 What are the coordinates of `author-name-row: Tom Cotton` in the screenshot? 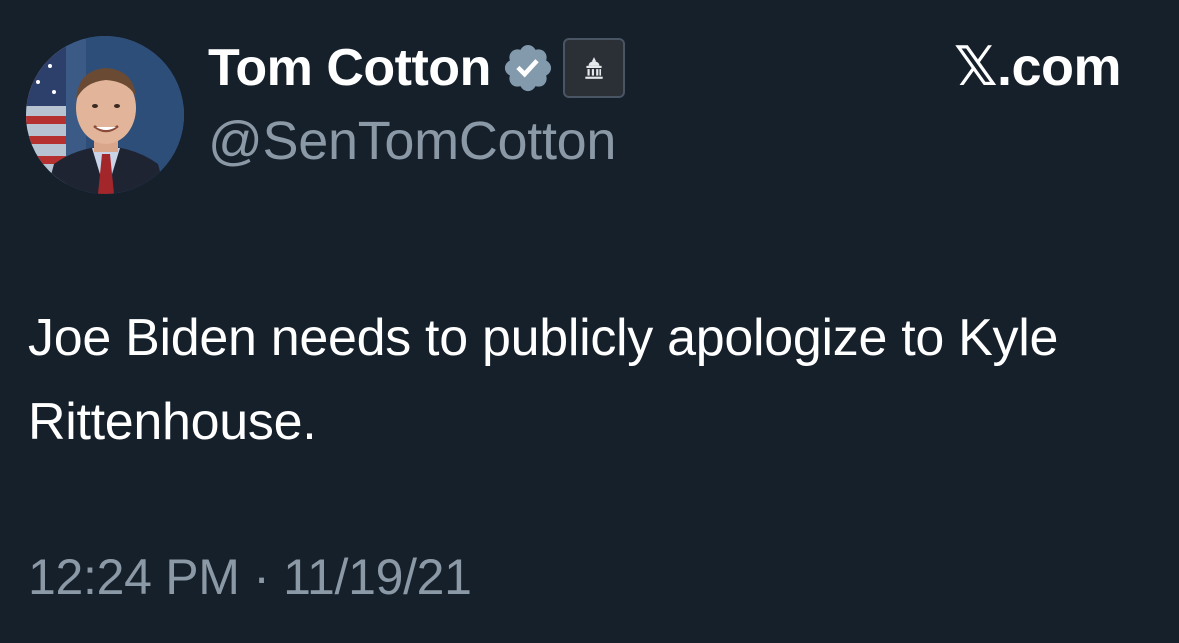 It's located at (416, 68).